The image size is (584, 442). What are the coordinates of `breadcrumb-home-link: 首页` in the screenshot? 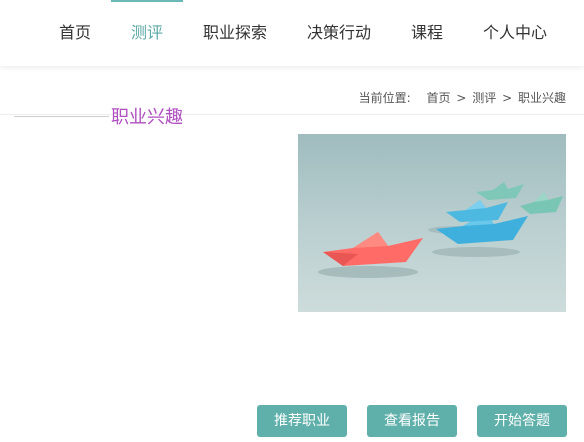 It's located at (439, 98).